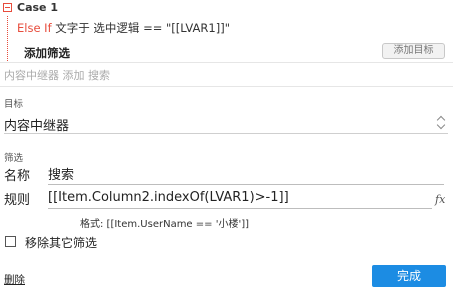 This screenshot has height=295, width=453. I want to click on condition-keyword: Else If, so click(34, 28).